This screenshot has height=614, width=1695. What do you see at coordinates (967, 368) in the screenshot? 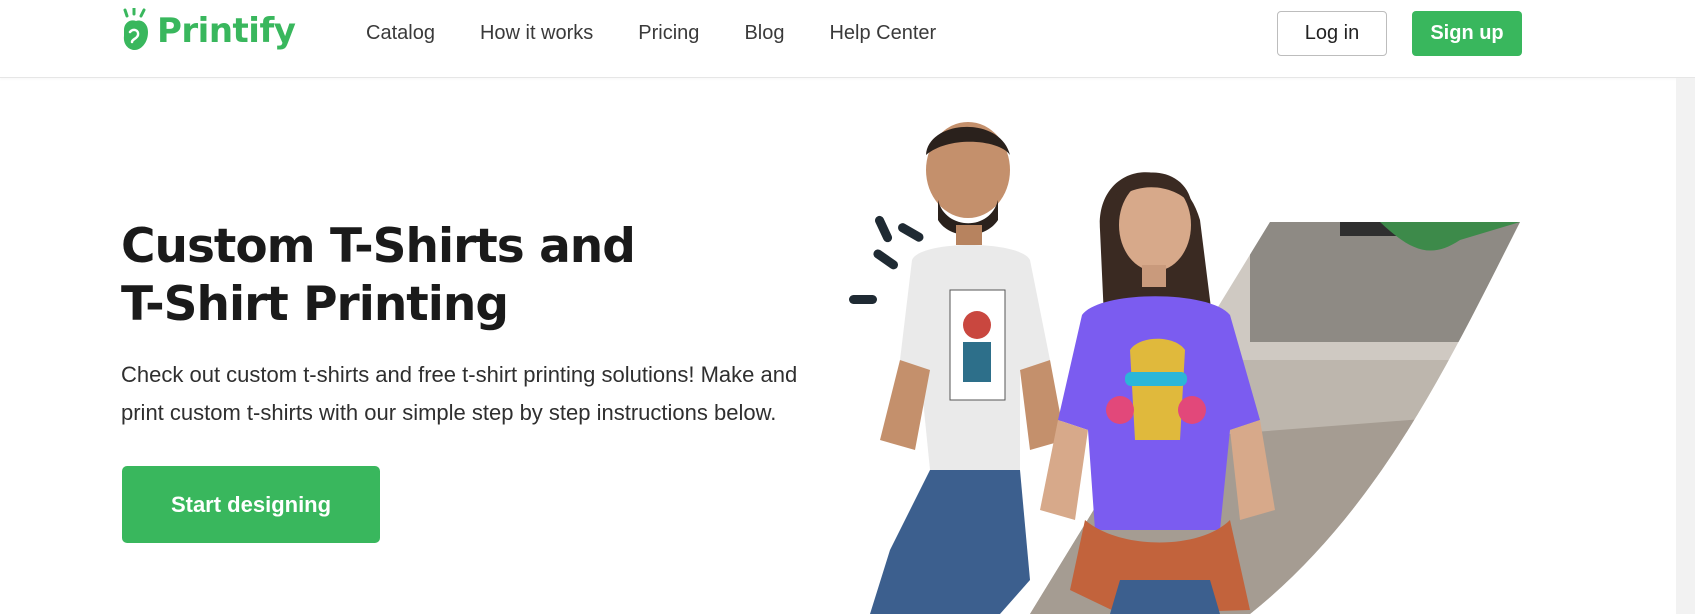
I see `man-model` at bounding box center [967, 368].